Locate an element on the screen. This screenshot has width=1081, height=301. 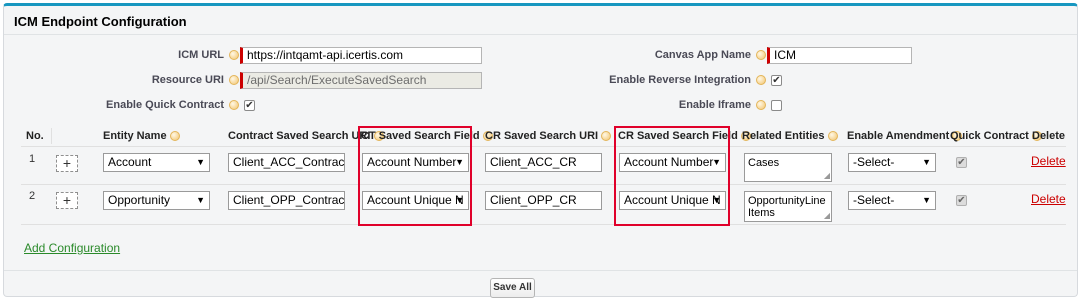
related-entities-textarea: OpportunityLineItems ◢ is located at coordinates (788, 206).